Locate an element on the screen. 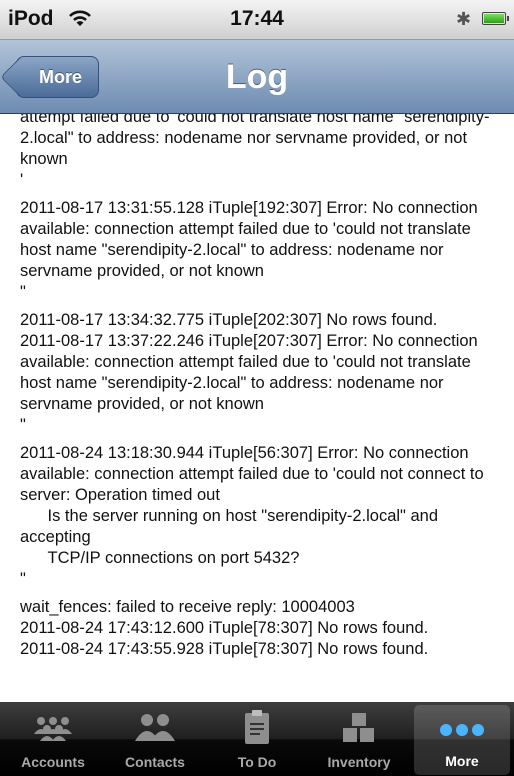  accounts-icon is located at coordinates (53, 727).